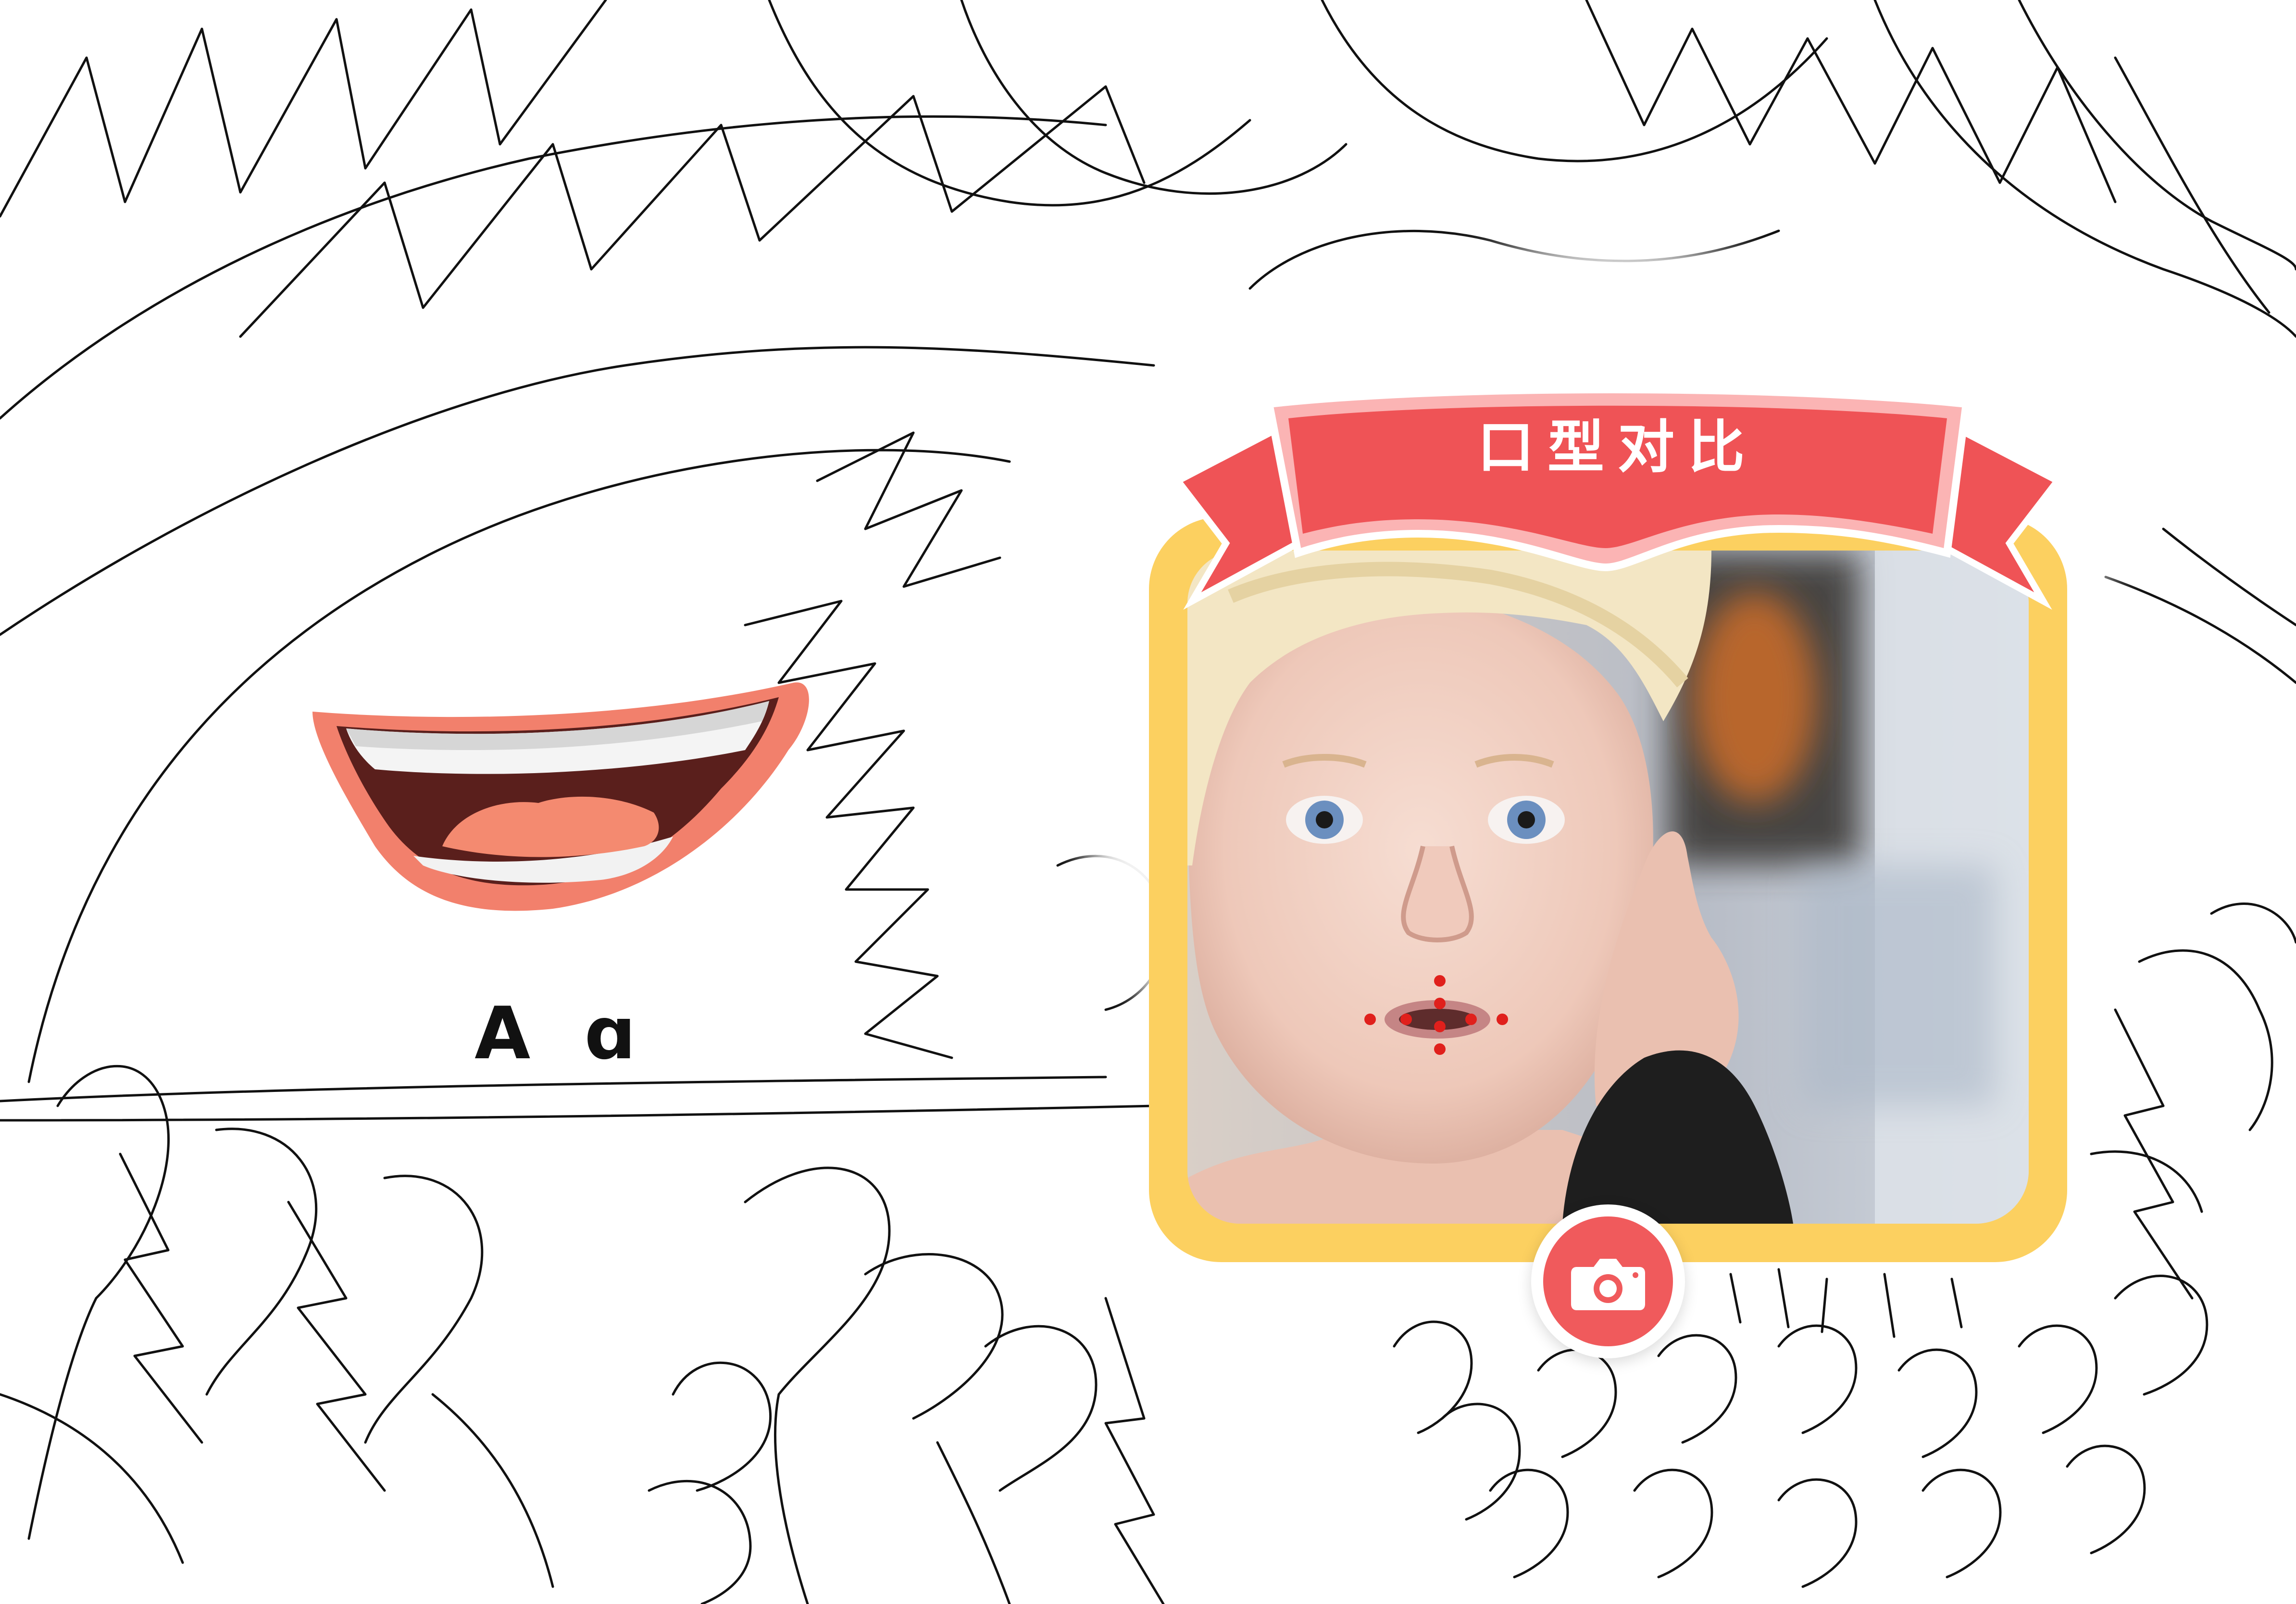 The width and height of the screenshot is (2296, 1604). I want to click on open-mouth-icon, so click(560, 796).